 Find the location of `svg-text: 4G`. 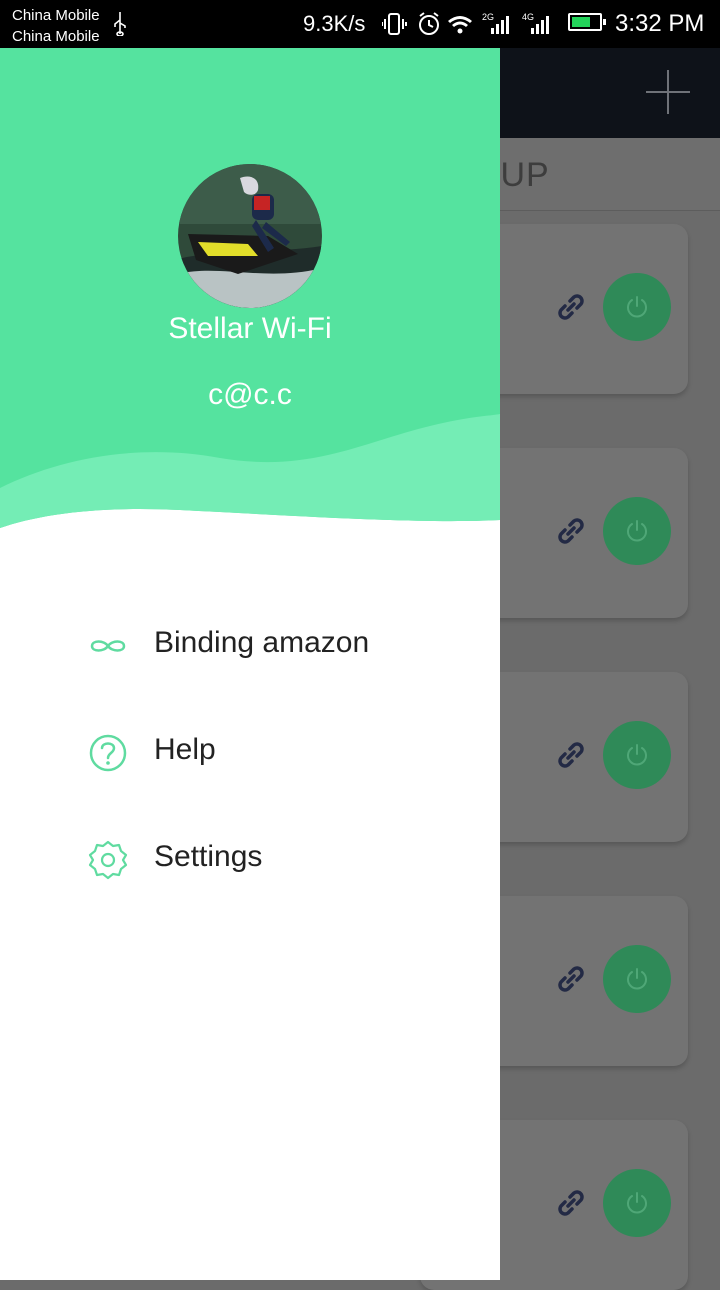

svg-text: 4G is located at coordinates (528, 17).